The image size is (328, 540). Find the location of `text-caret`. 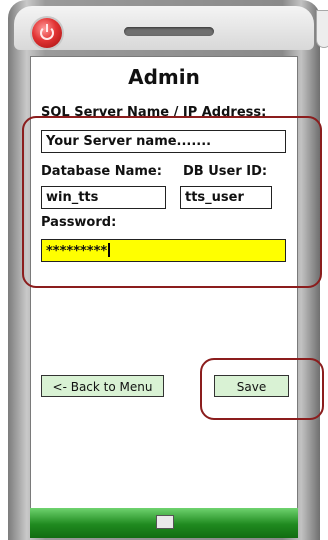

text-caret is located at coordinates (109, 250).